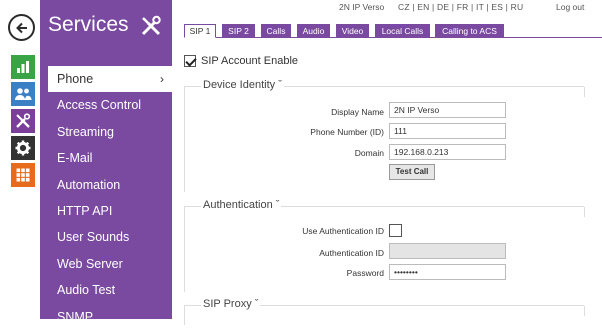  I want to click on sidebar-item-email: E-Mail, so click(110, 158).